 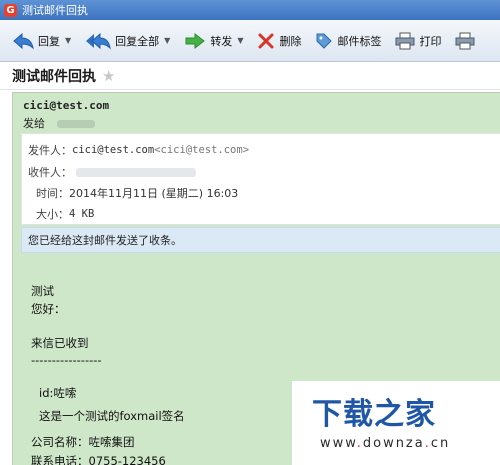 I want to click on forward-label: 转发, so click(x=221, y=41).